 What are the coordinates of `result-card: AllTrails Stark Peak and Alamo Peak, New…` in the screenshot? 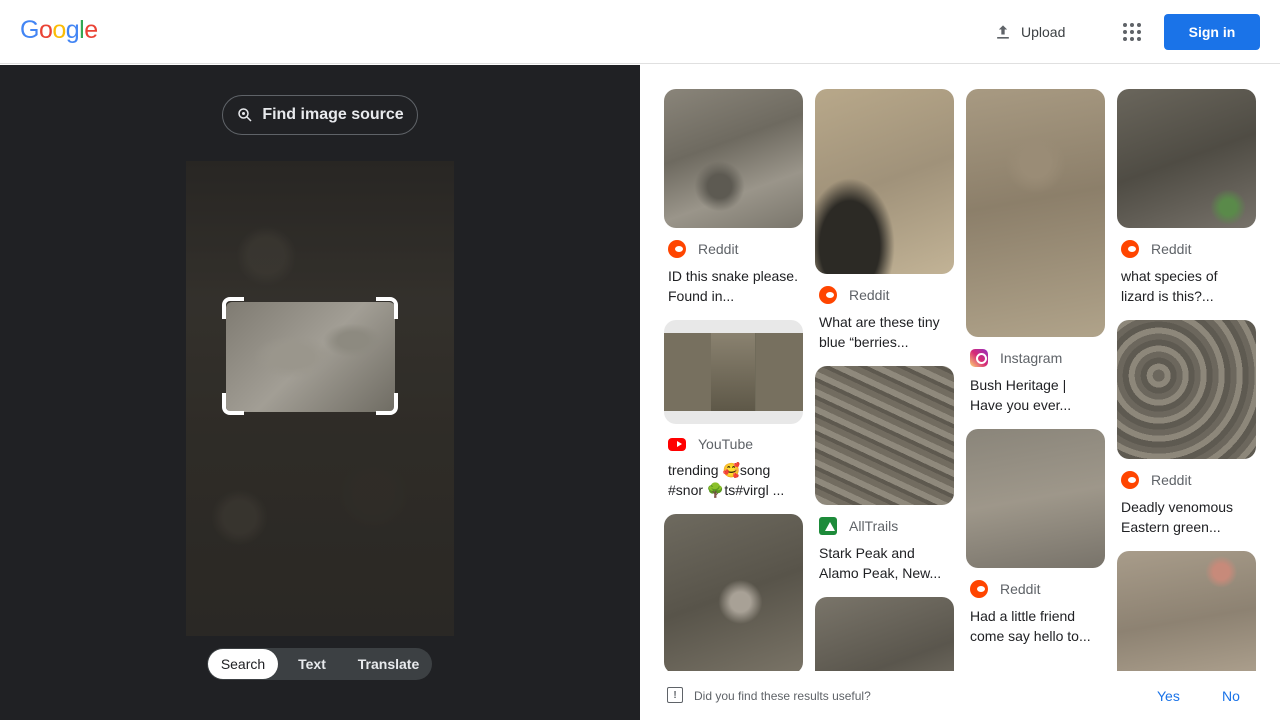 It's located at (884, 474).